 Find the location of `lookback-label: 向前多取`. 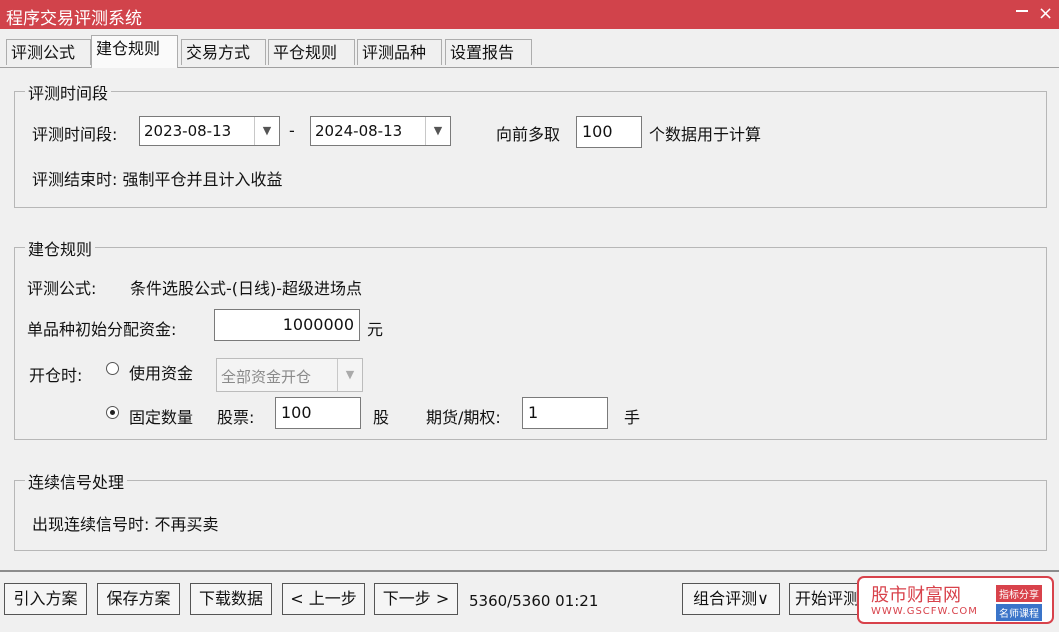

lookback-label: 向前多取 is located at coordinates (528, 134).